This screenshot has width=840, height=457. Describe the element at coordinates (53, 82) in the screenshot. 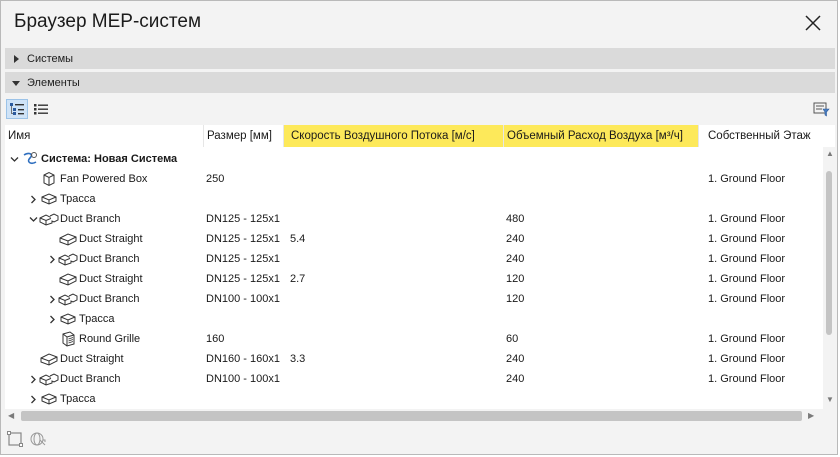

I see `elements-panel-label: Элементы` at that location.